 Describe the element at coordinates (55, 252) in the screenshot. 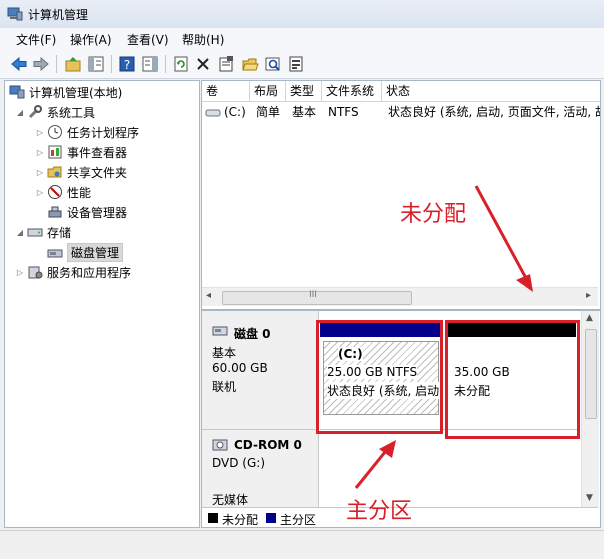

I see `disk-management-icon` at that location.